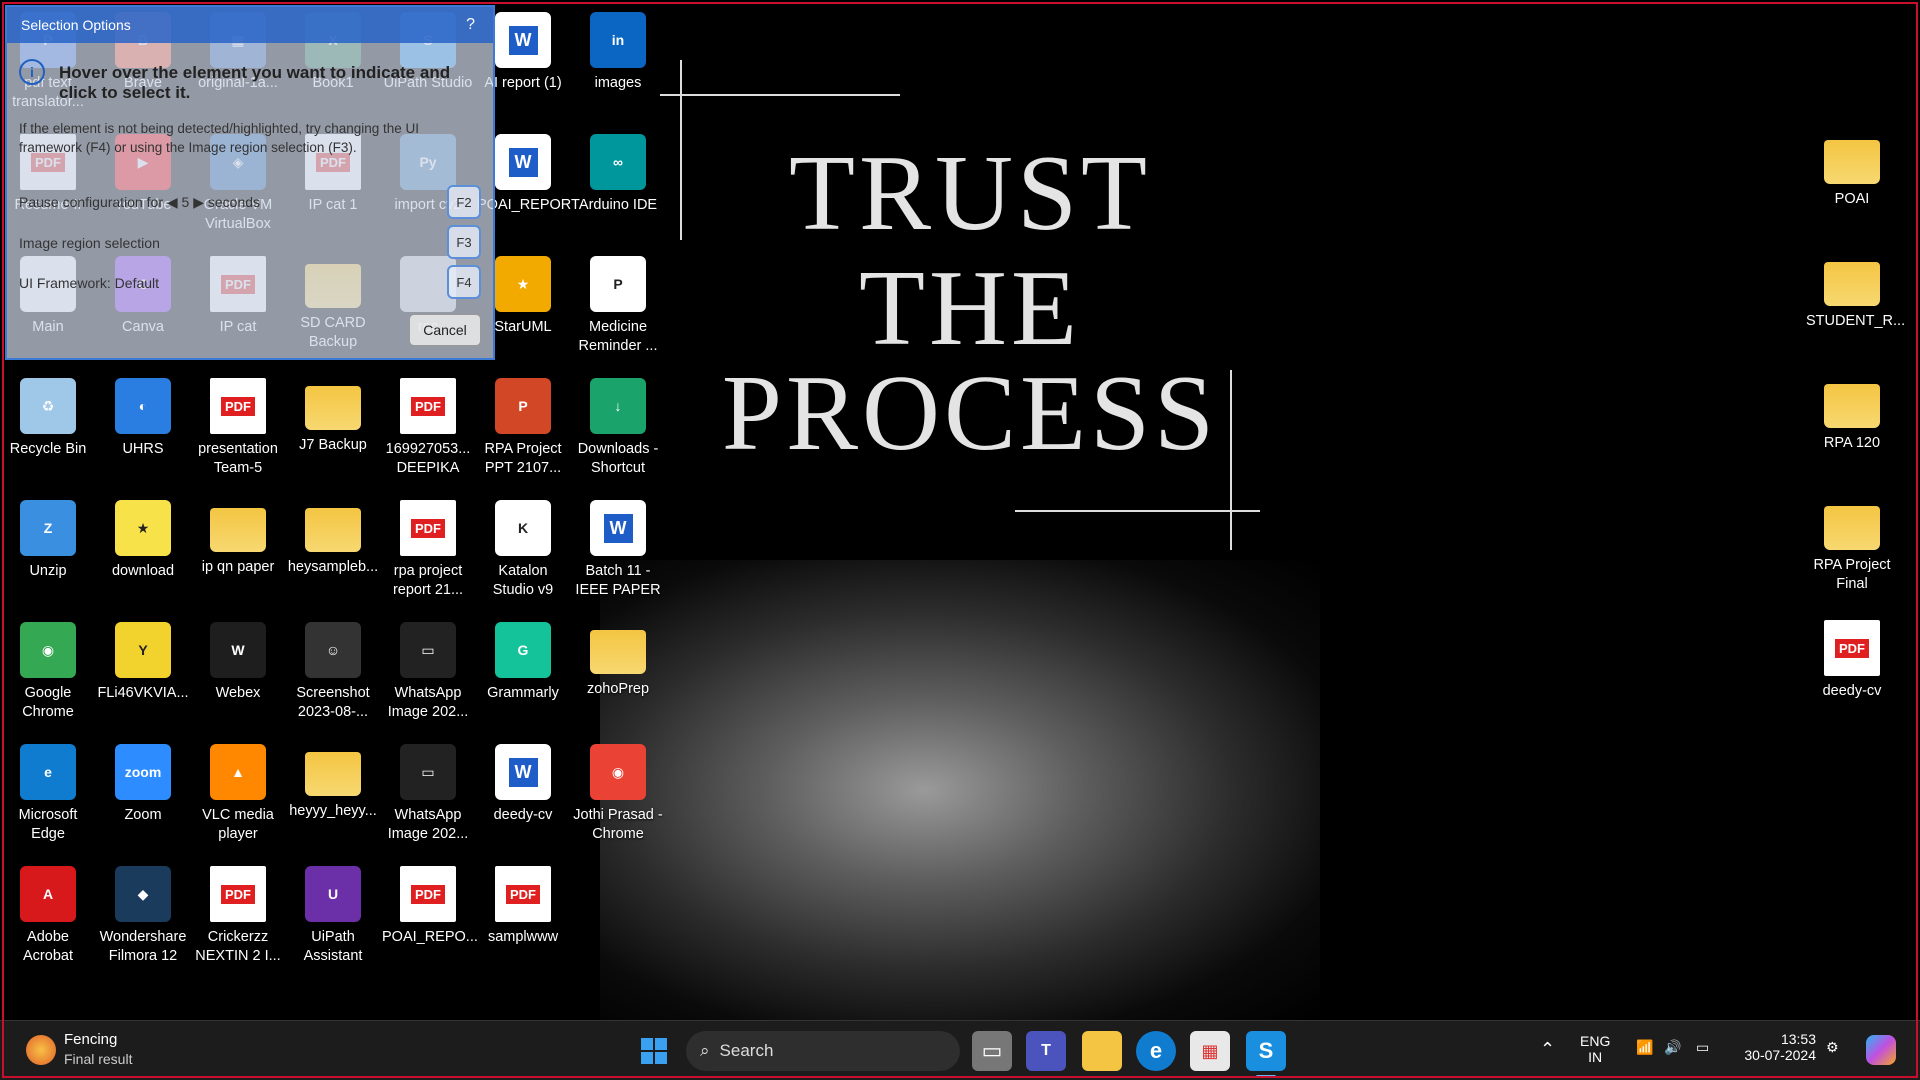 This screenshot has height=1080, width=1920. Describe the element at coordinates (618, 427) in the screenshot. I see `desktop-icon: ↓ Downloads - Shortcut` at that location.